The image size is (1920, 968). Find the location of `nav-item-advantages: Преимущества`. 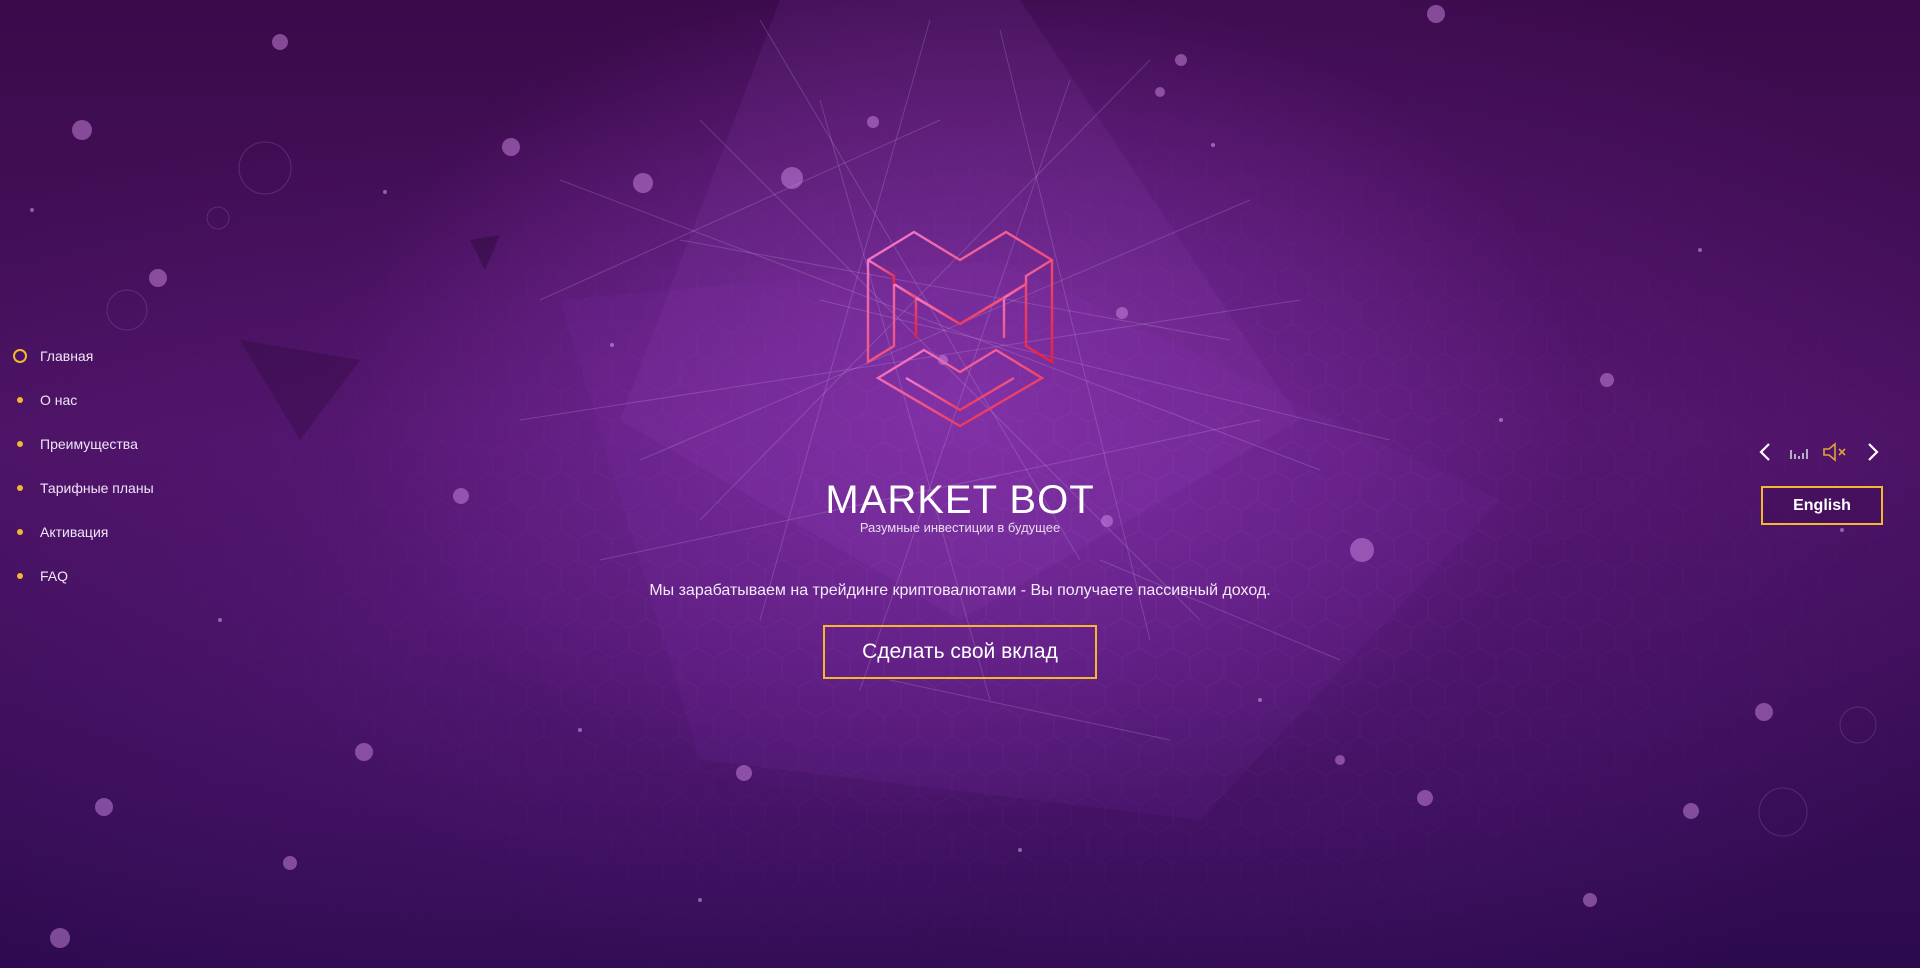

nav-item-advantages: Преимущества is located at coordinates (83, 444).